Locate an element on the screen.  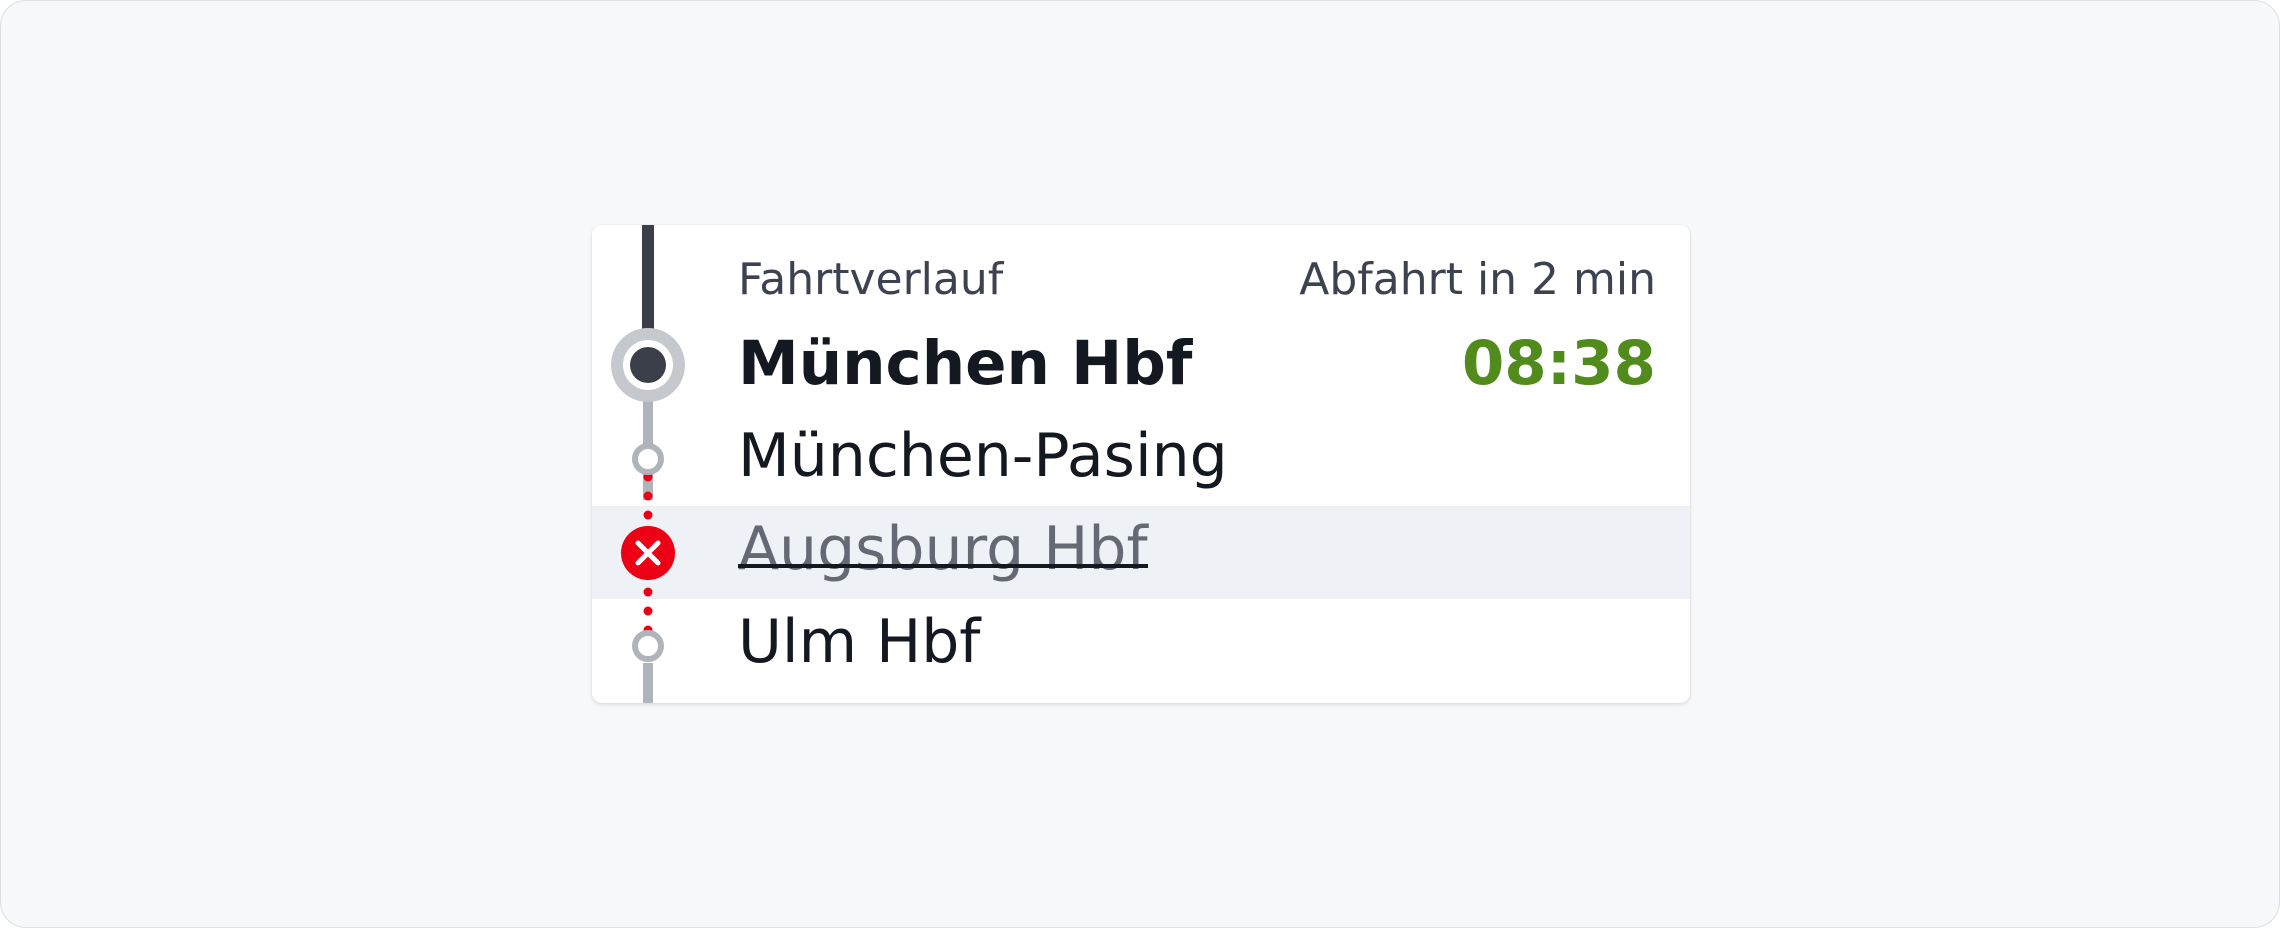
stop-name-current: München Hbf is located at coordinates (965, 363).